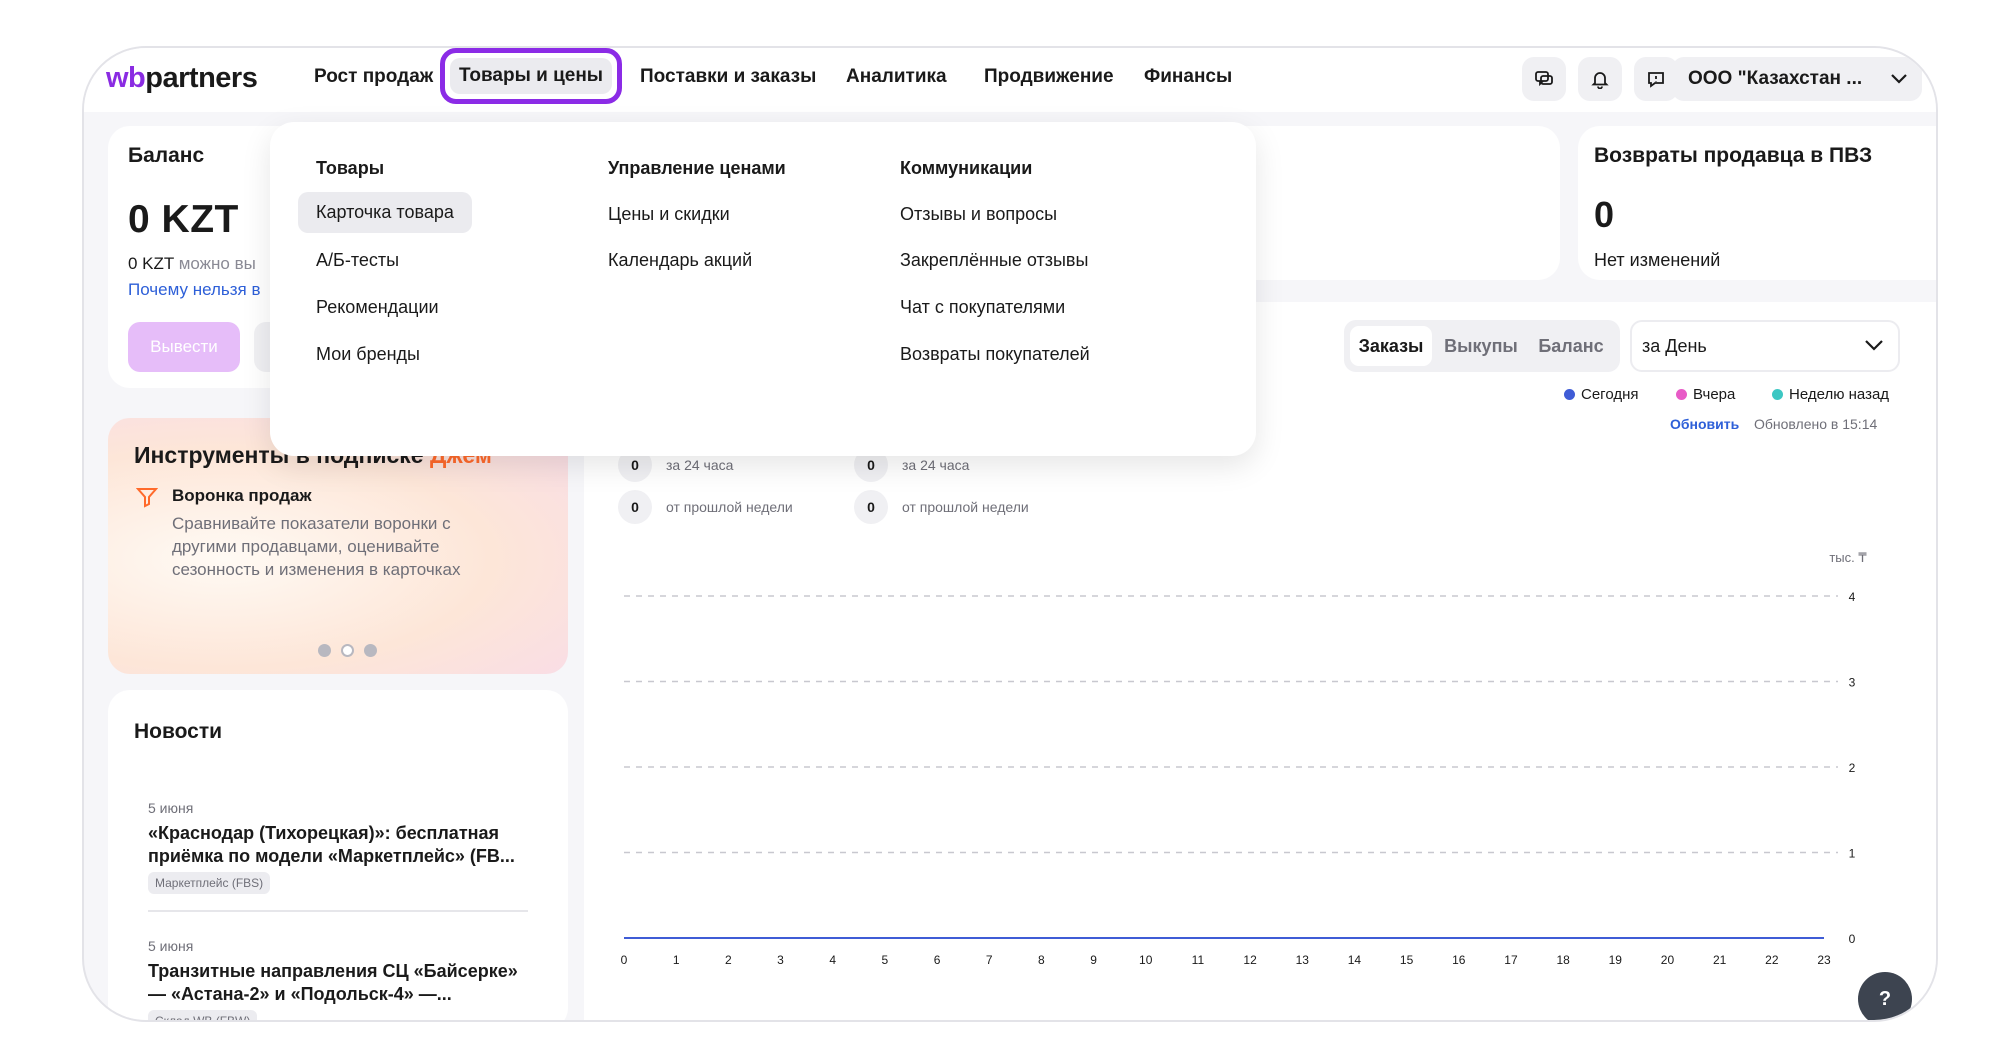 The width and height of the screenshot is (2016, 1059). I want to click on menu-item-customer-returns: Возвраты покупателей, so click(995, 354).